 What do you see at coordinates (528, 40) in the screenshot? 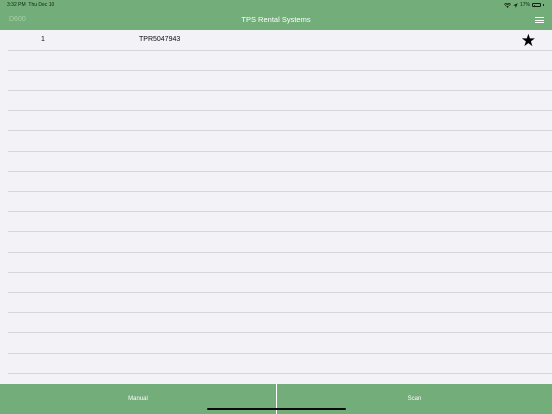
I see `star-icon: ★` at bounding box center [528, 40].